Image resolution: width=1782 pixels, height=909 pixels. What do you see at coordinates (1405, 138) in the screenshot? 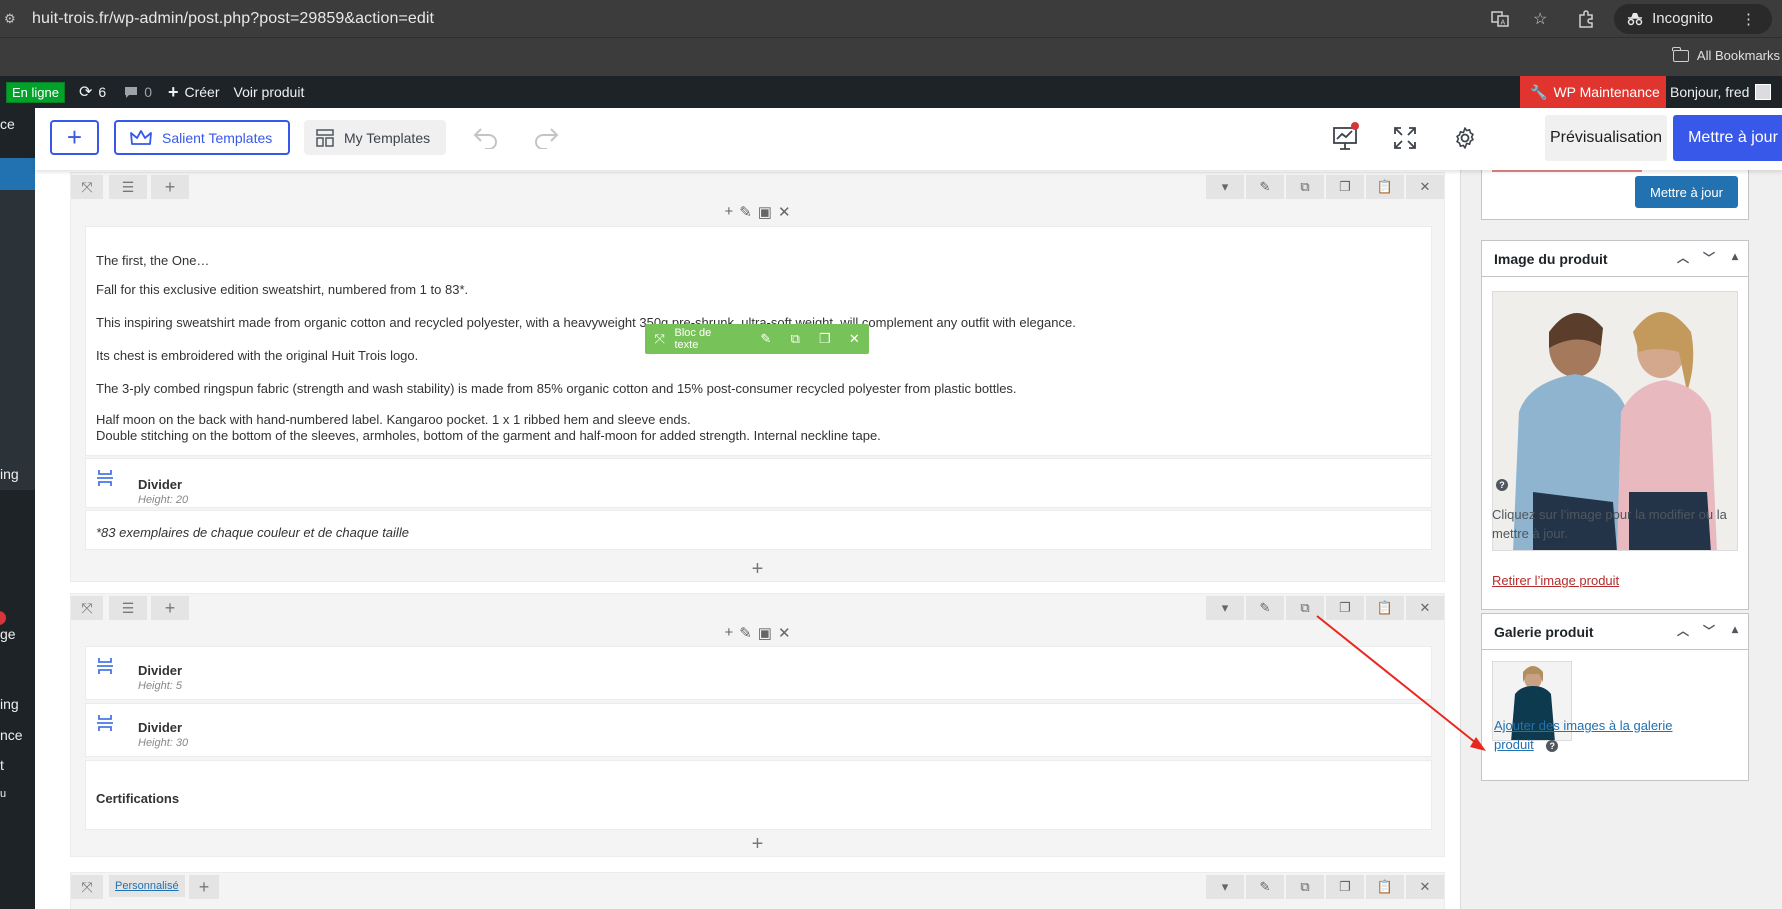
I see `fullscreen-icon` at bounding box center [1405, 138].